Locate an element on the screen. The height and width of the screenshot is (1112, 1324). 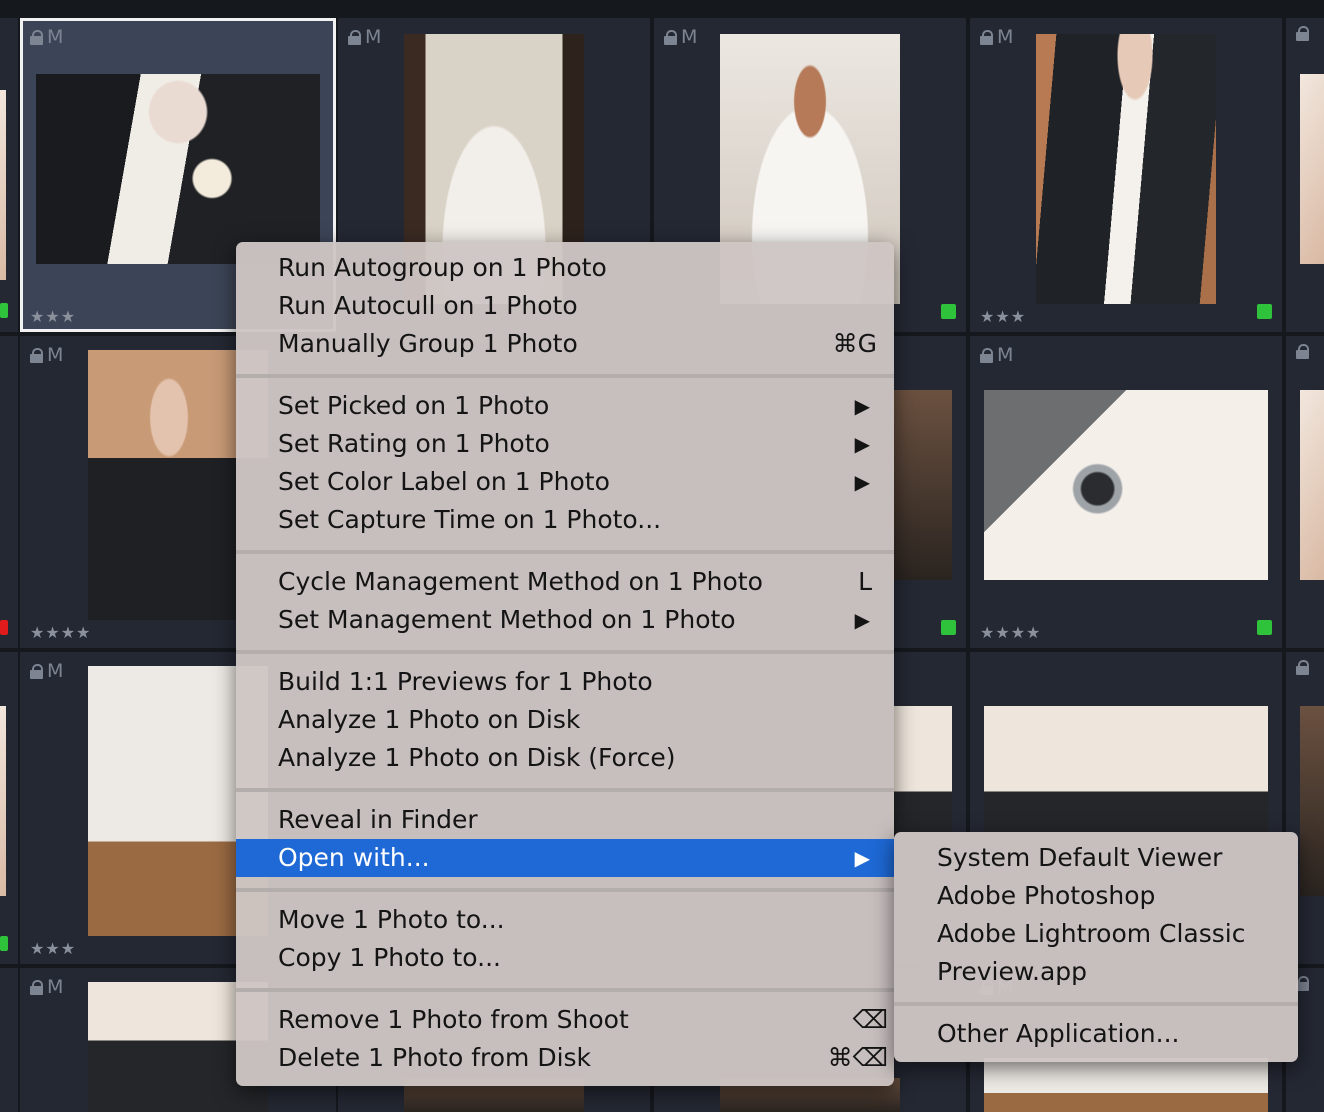
submenu-item-lightroom-classic: Adobe Lightroom Classic is located at coordinates (1096, 934).